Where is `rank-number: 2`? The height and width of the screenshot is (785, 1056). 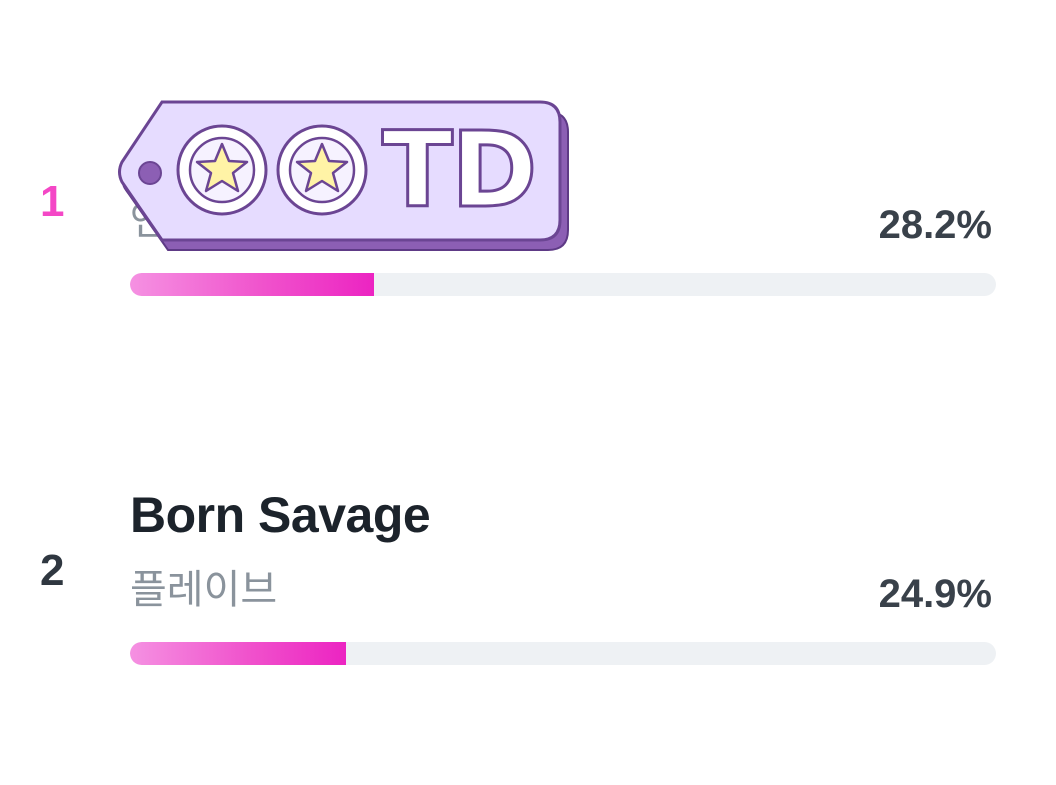
rank-number: 2 is located at coordinates (52, 570).